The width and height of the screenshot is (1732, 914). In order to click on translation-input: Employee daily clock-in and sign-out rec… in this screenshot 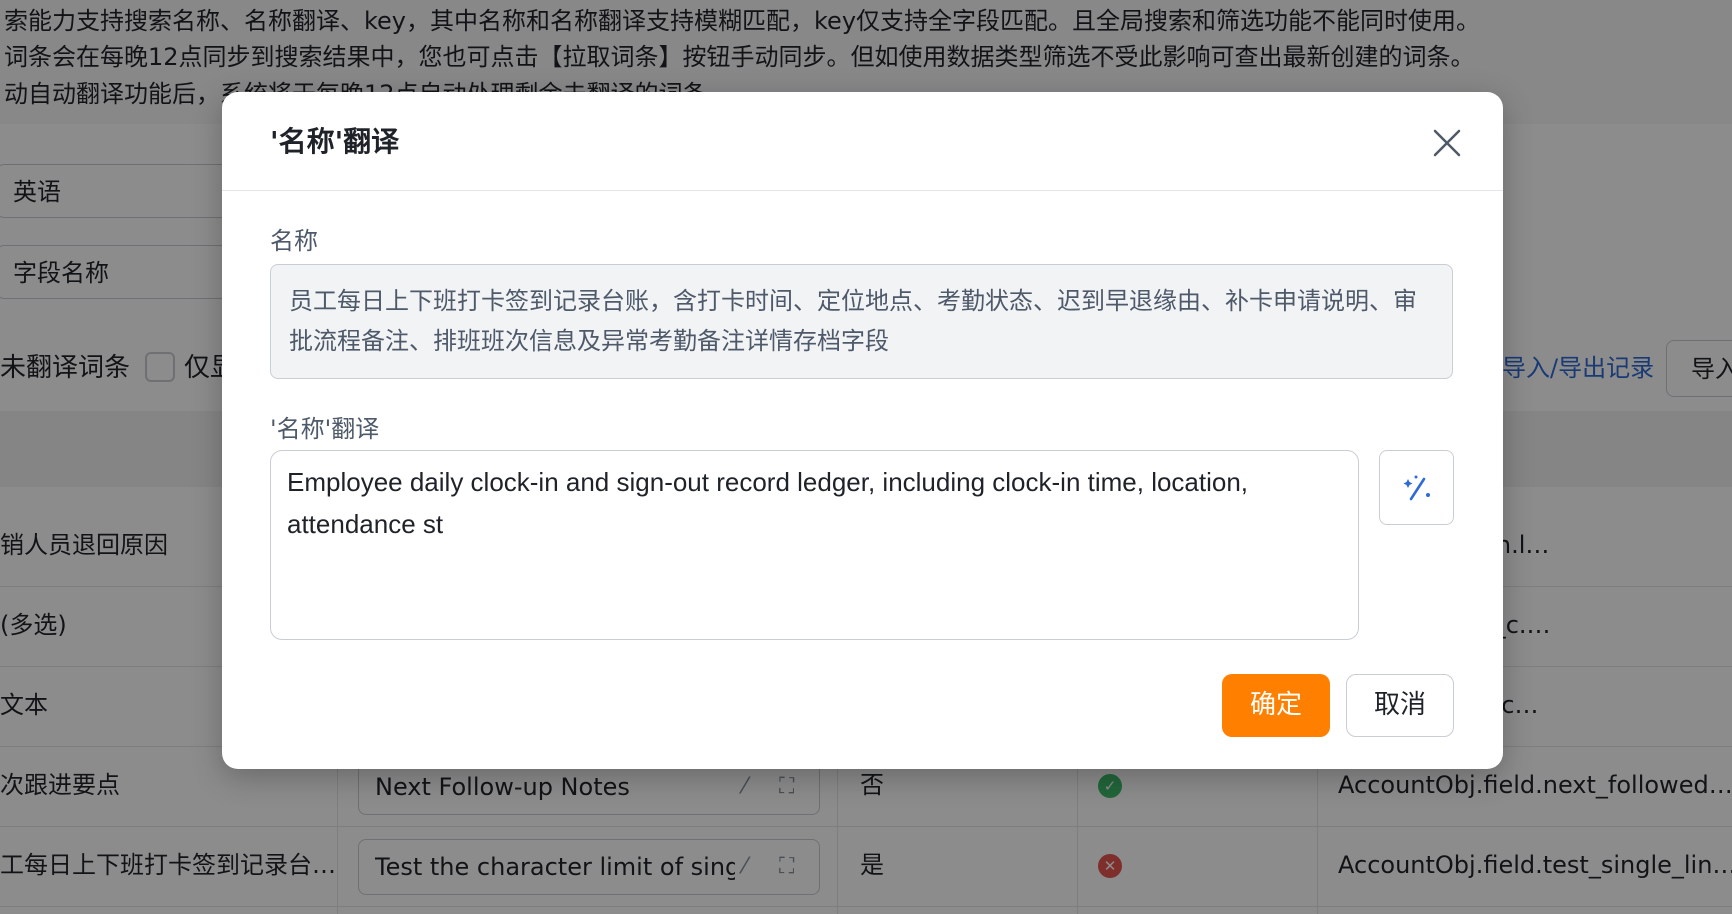, I will do `click(814, 545)`.